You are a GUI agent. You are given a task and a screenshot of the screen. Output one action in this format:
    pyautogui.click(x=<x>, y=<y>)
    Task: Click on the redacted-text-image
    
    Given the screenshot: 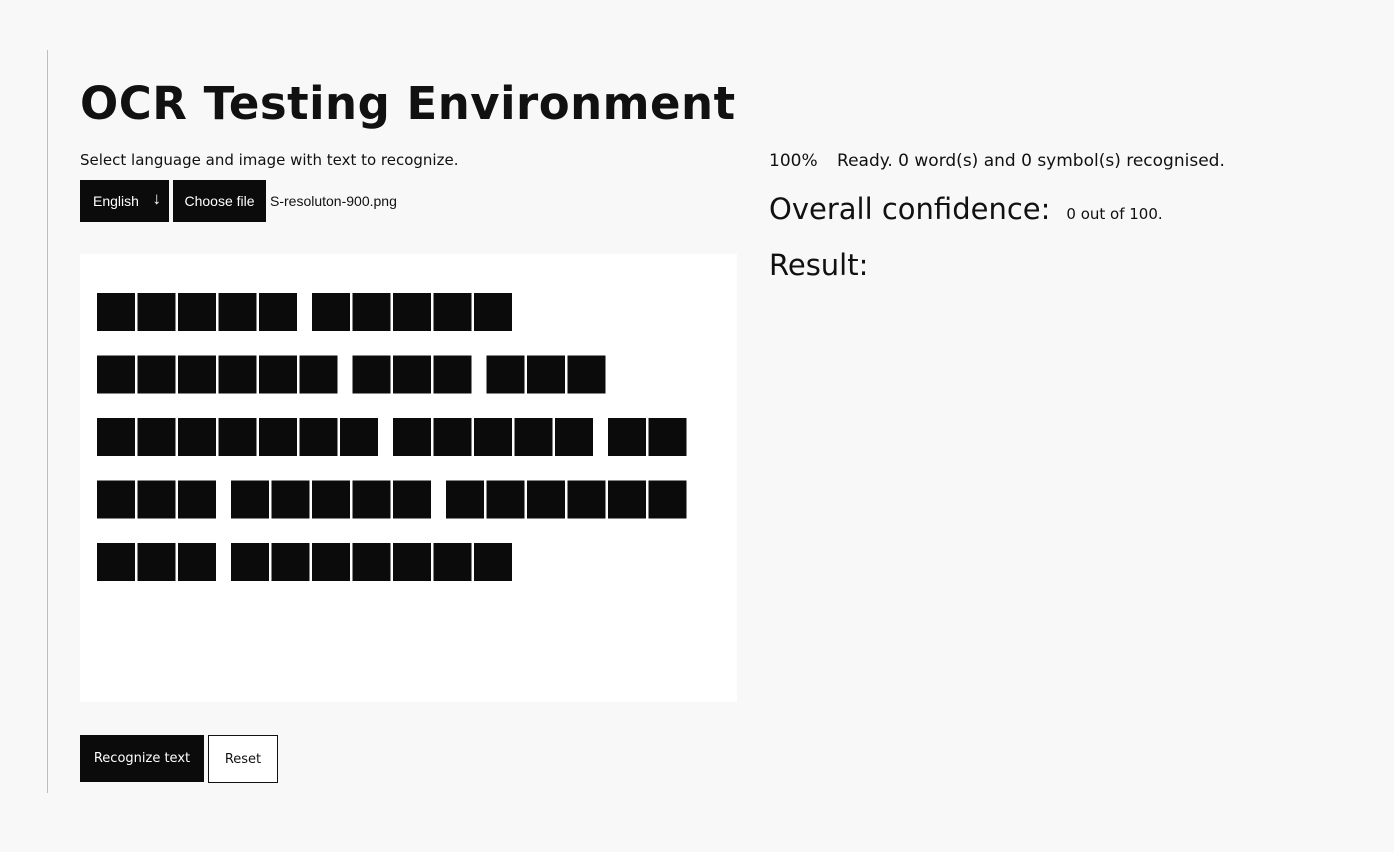 What is the action you would take?
    pyautogui.click(x=392, y=437)
    